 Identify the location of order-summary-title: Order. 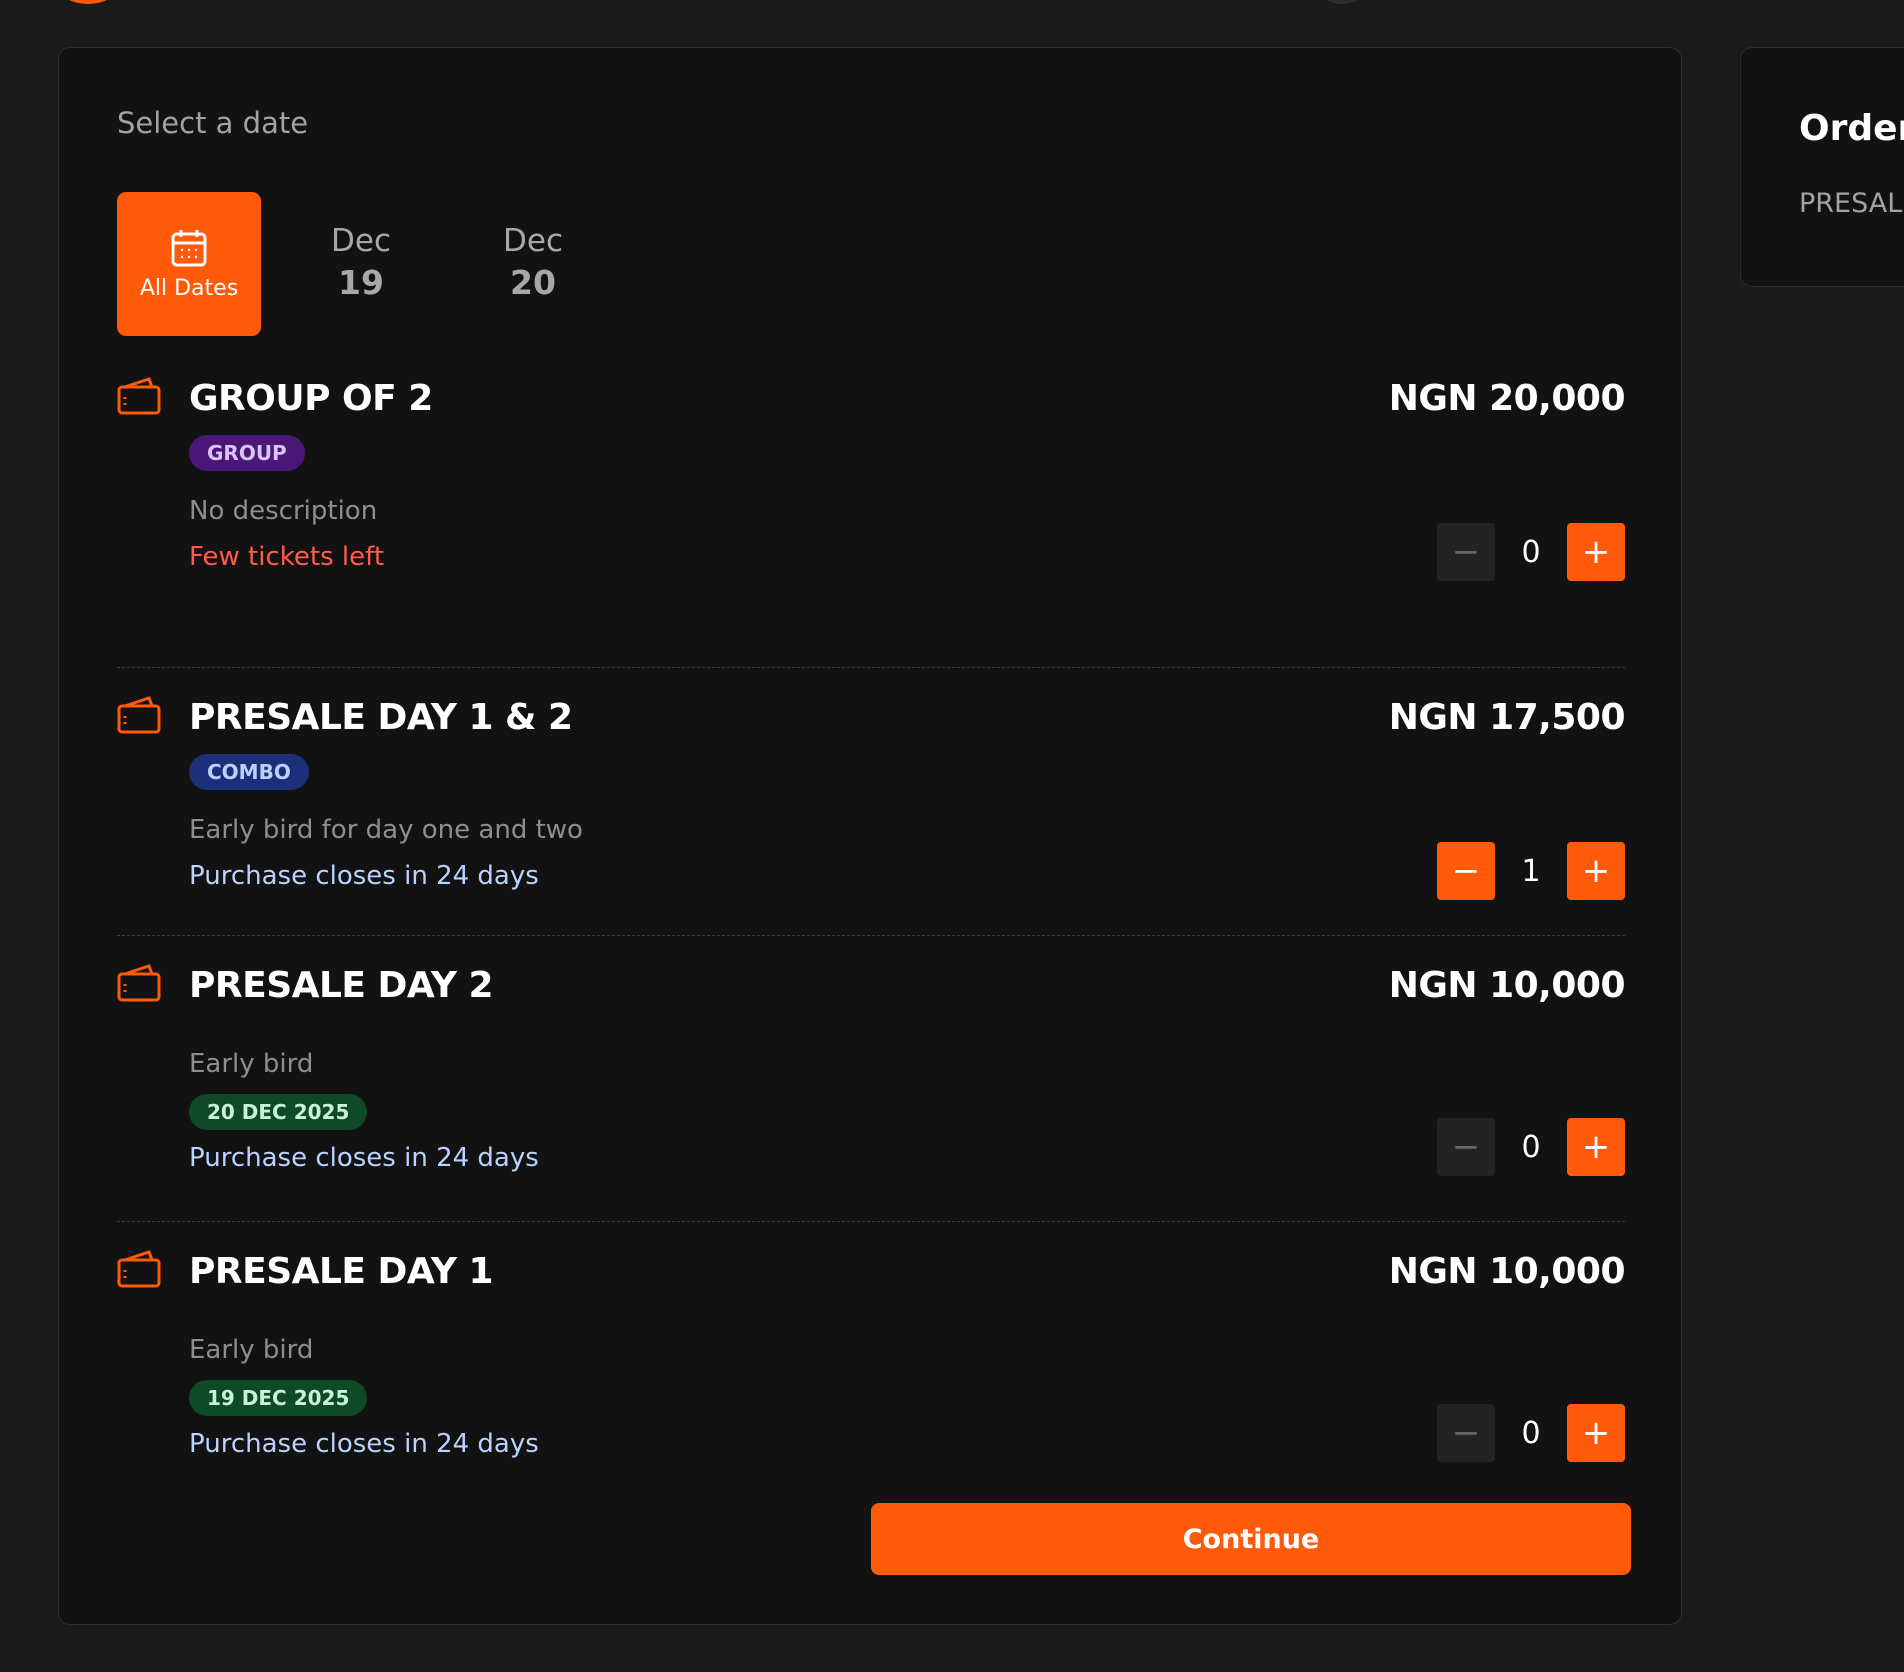
(1851, 128).